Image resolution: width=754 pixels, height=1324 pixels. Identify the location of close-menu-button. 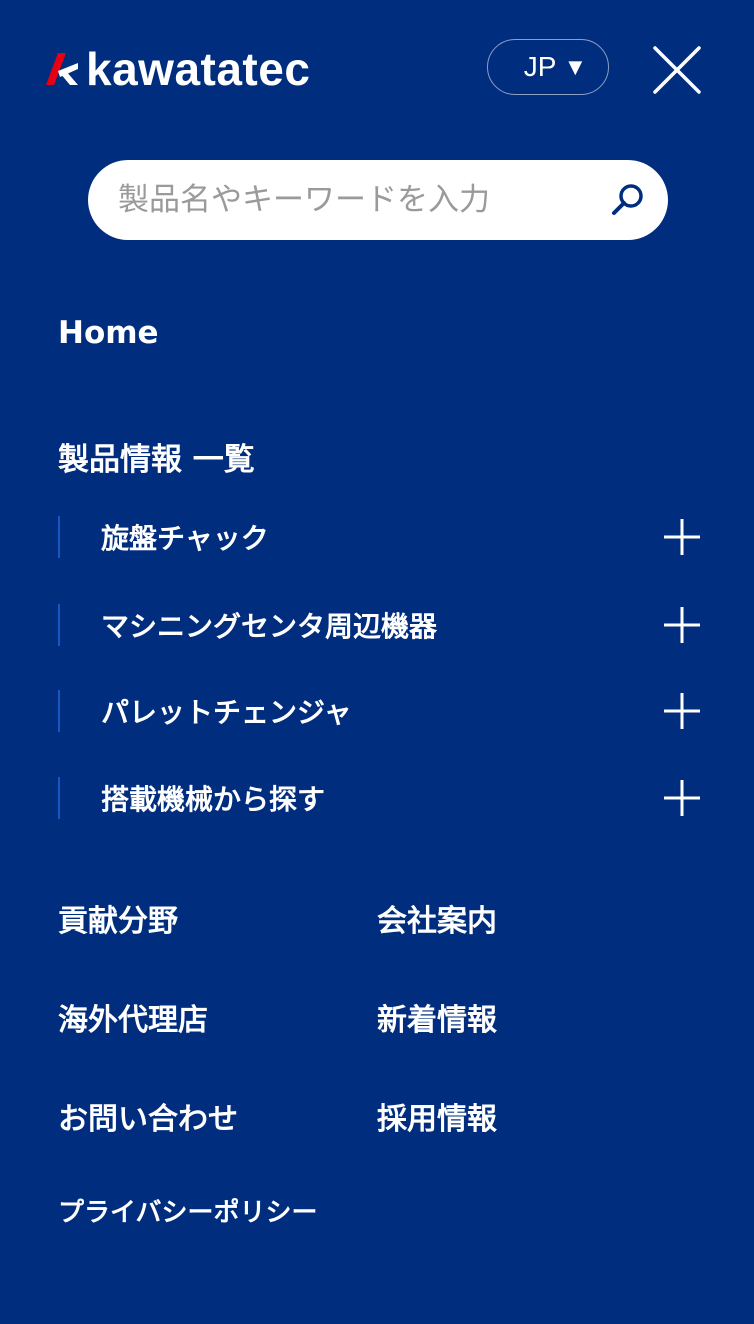
(677, 70).